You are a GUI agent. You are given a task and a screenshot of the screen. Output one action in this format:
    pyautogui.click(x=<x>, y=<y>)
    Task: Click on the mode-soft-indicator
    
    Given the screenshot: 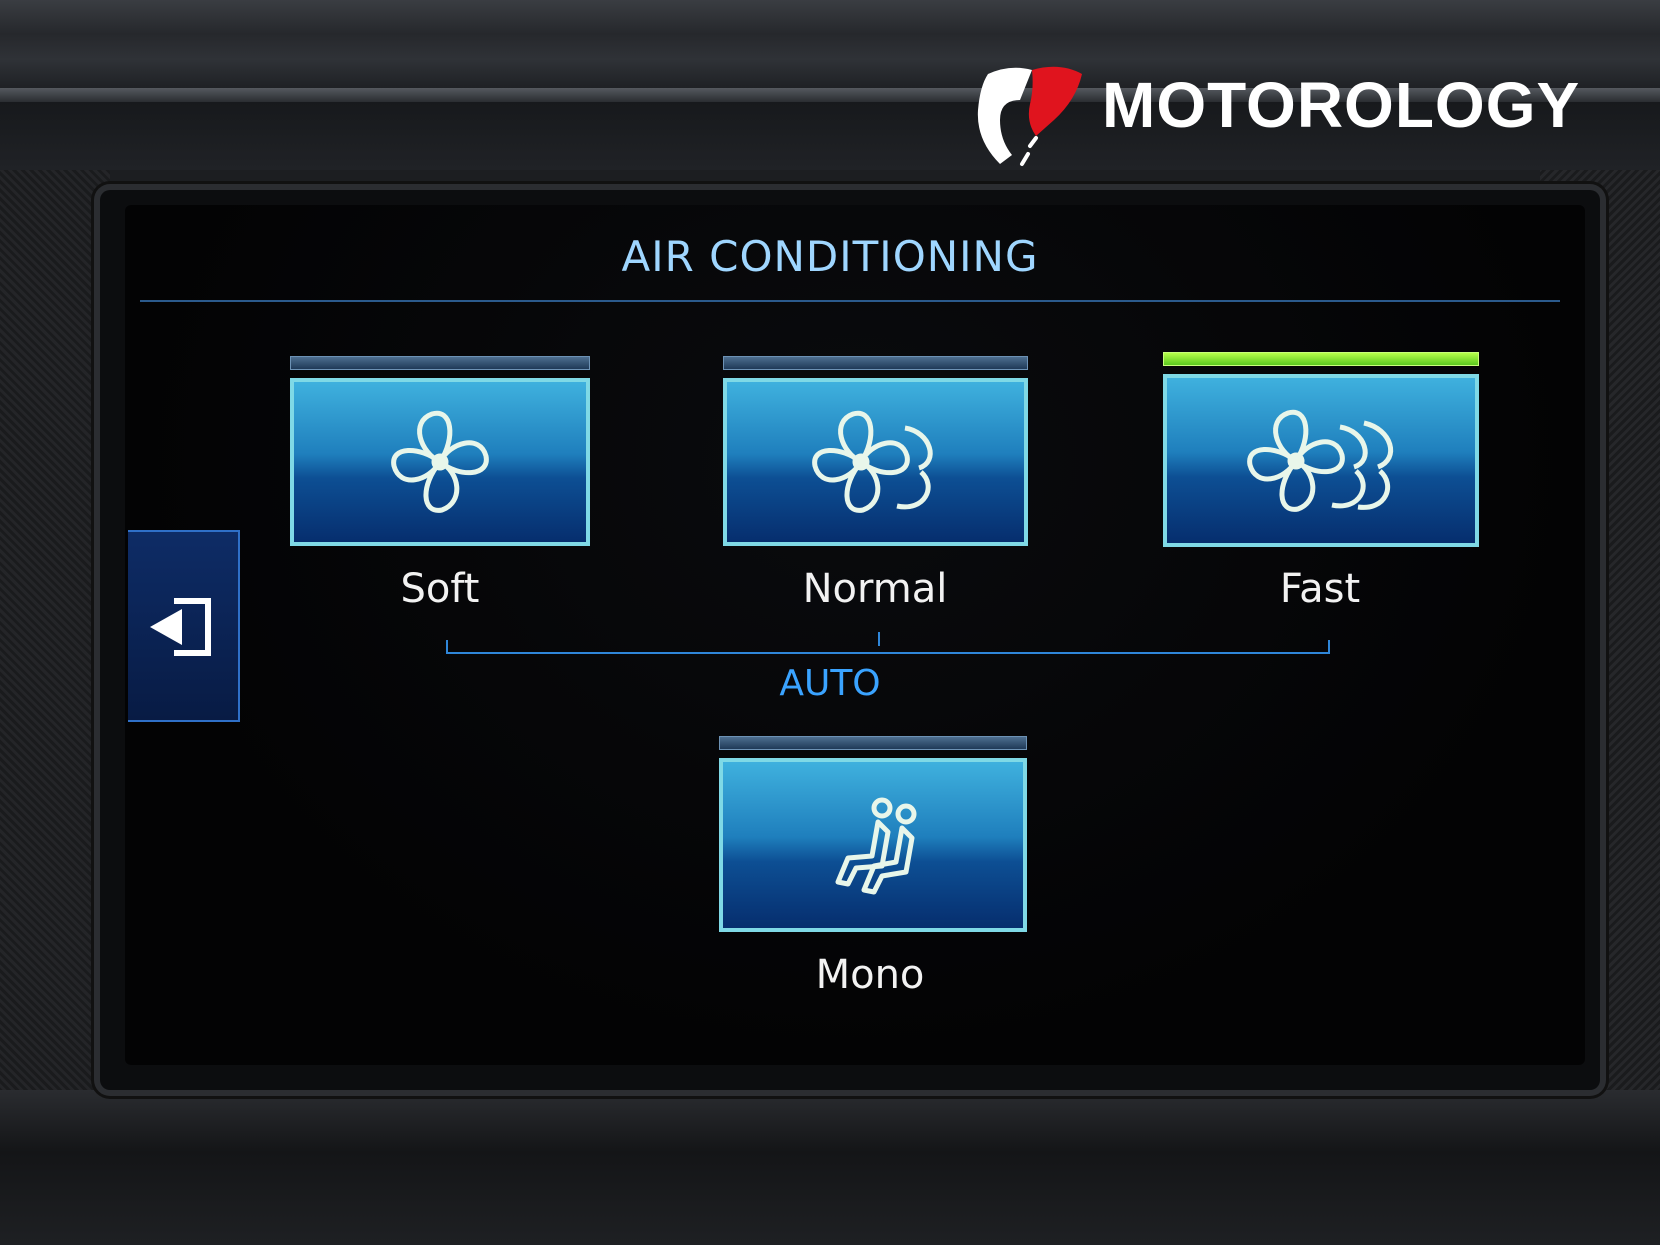 What is the action you would take?
    pyautogui.click(x=440, y=363)
    